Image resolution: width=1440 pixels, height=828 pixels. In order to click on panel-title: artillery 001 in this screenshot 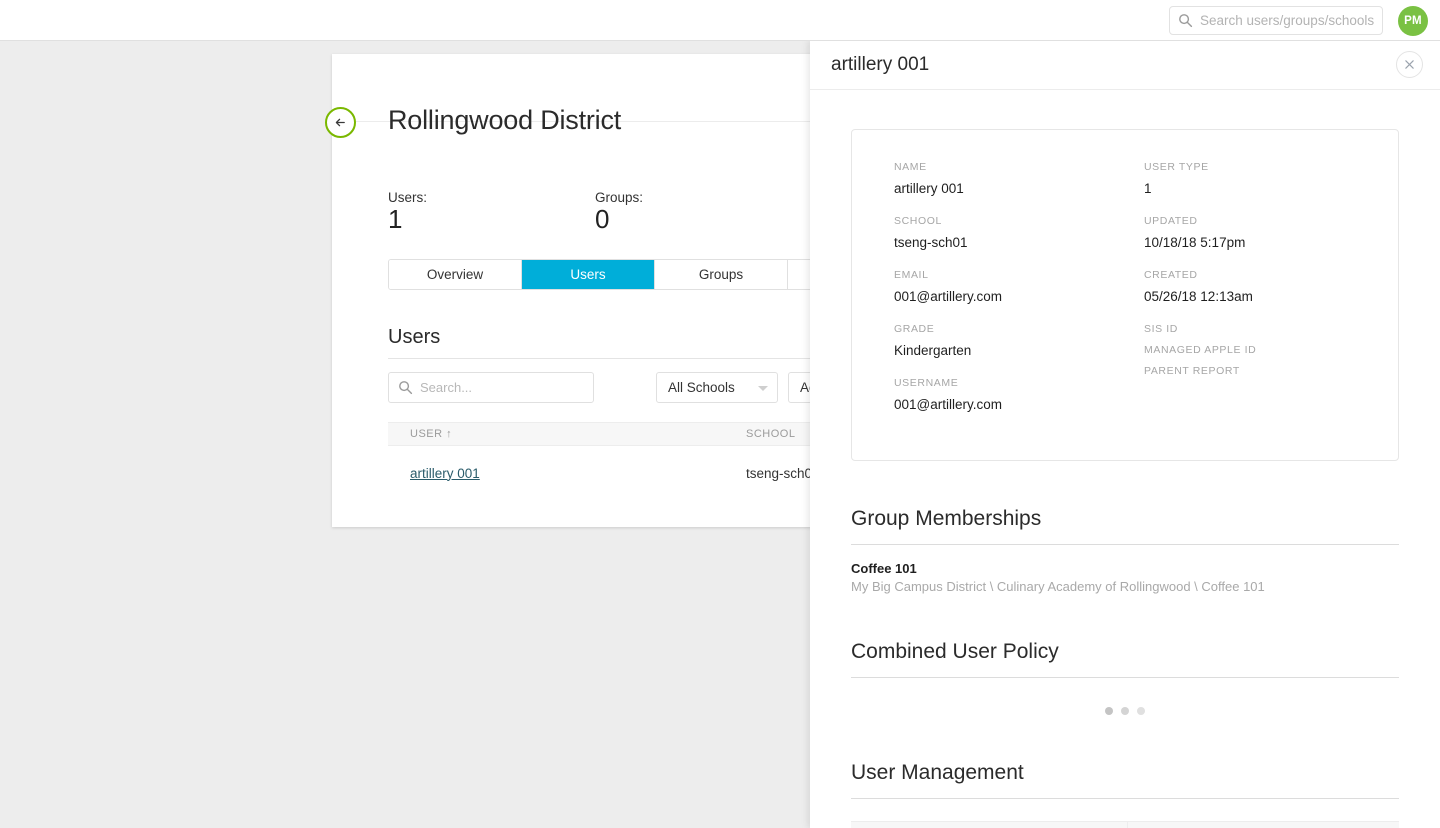, I will do `click(880, 64)`.